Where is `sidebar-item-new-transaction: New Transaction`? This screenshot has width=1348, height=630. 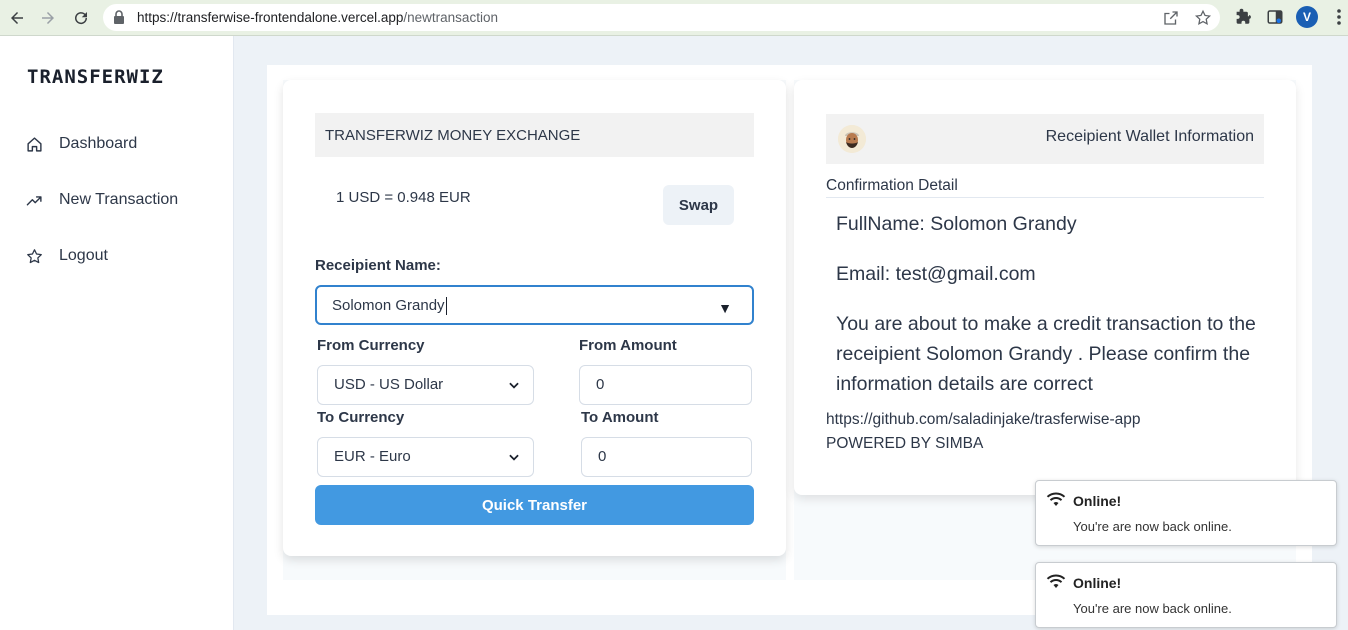
sidebar-item-new-transaction: New Transaction is located at coordinates (102, 200).